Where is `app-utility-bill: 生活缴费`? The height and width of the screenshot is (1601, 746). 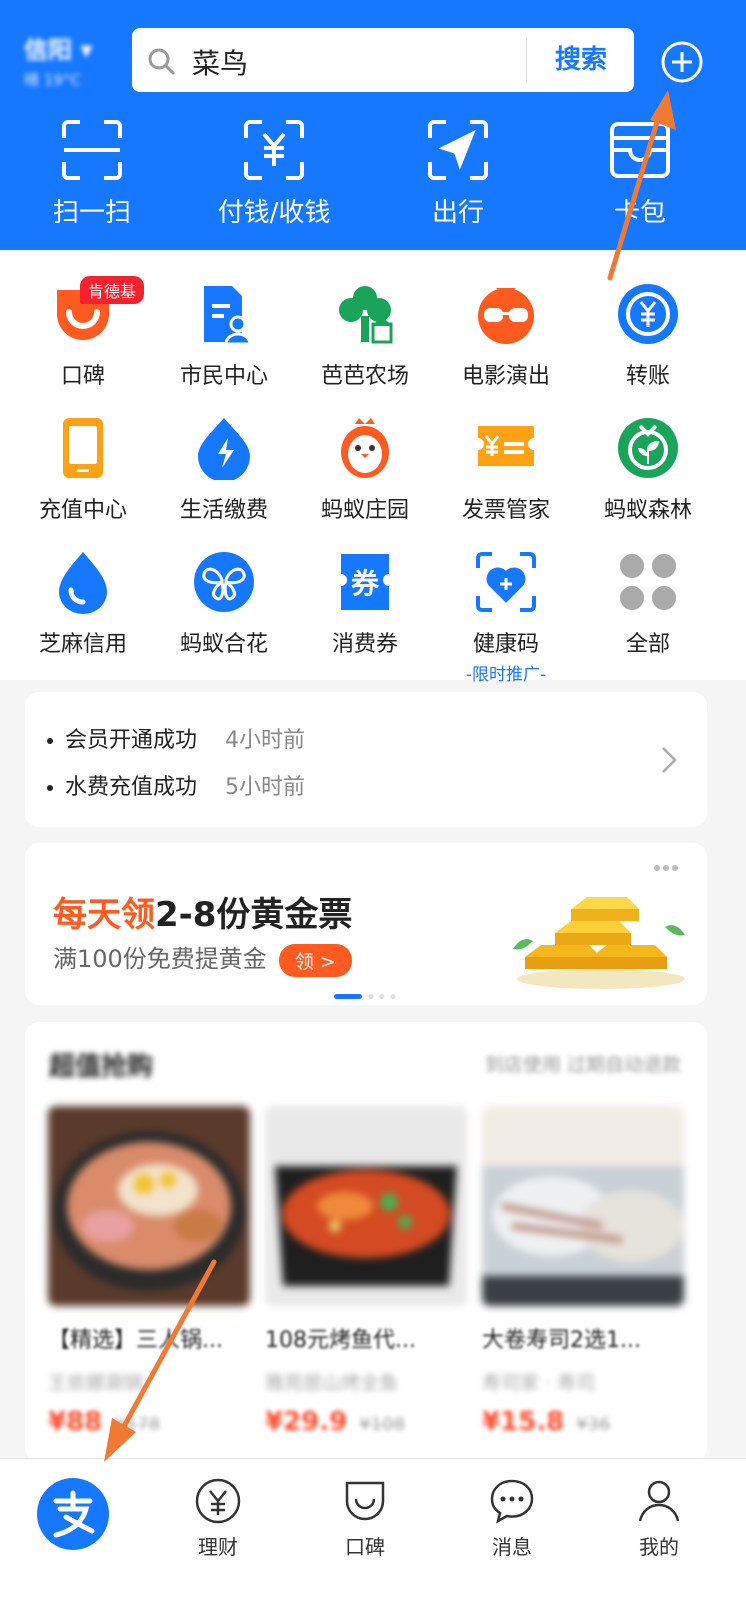 app-utility-bill: 生活缴费 is located at coordinates (224, 470).